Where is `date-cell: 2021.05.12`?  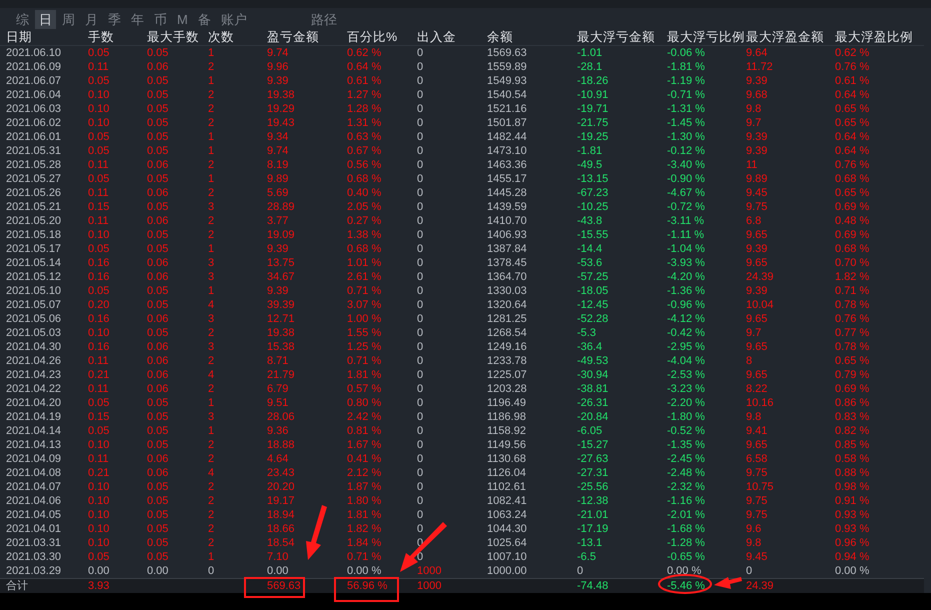
date-cell: 2021.05.12 is located at coordinates (34, 277).